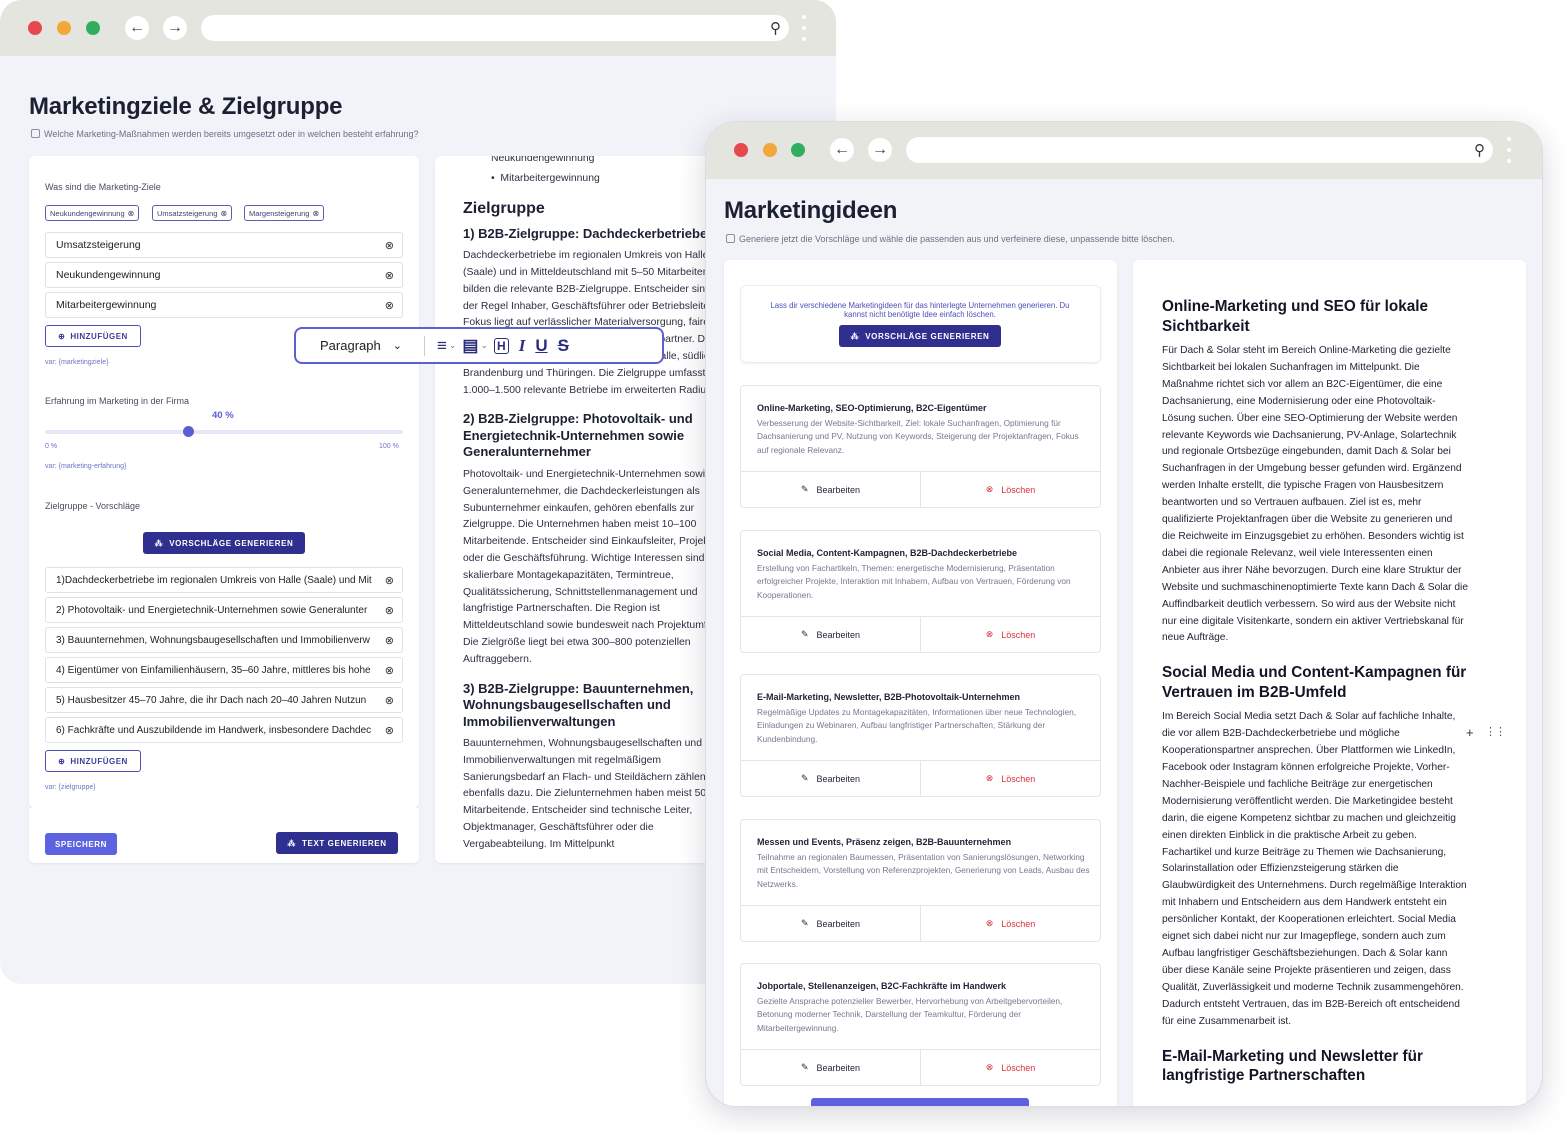  I want to click on browser-toolbar: ← → ⚲, so click(418, 28).